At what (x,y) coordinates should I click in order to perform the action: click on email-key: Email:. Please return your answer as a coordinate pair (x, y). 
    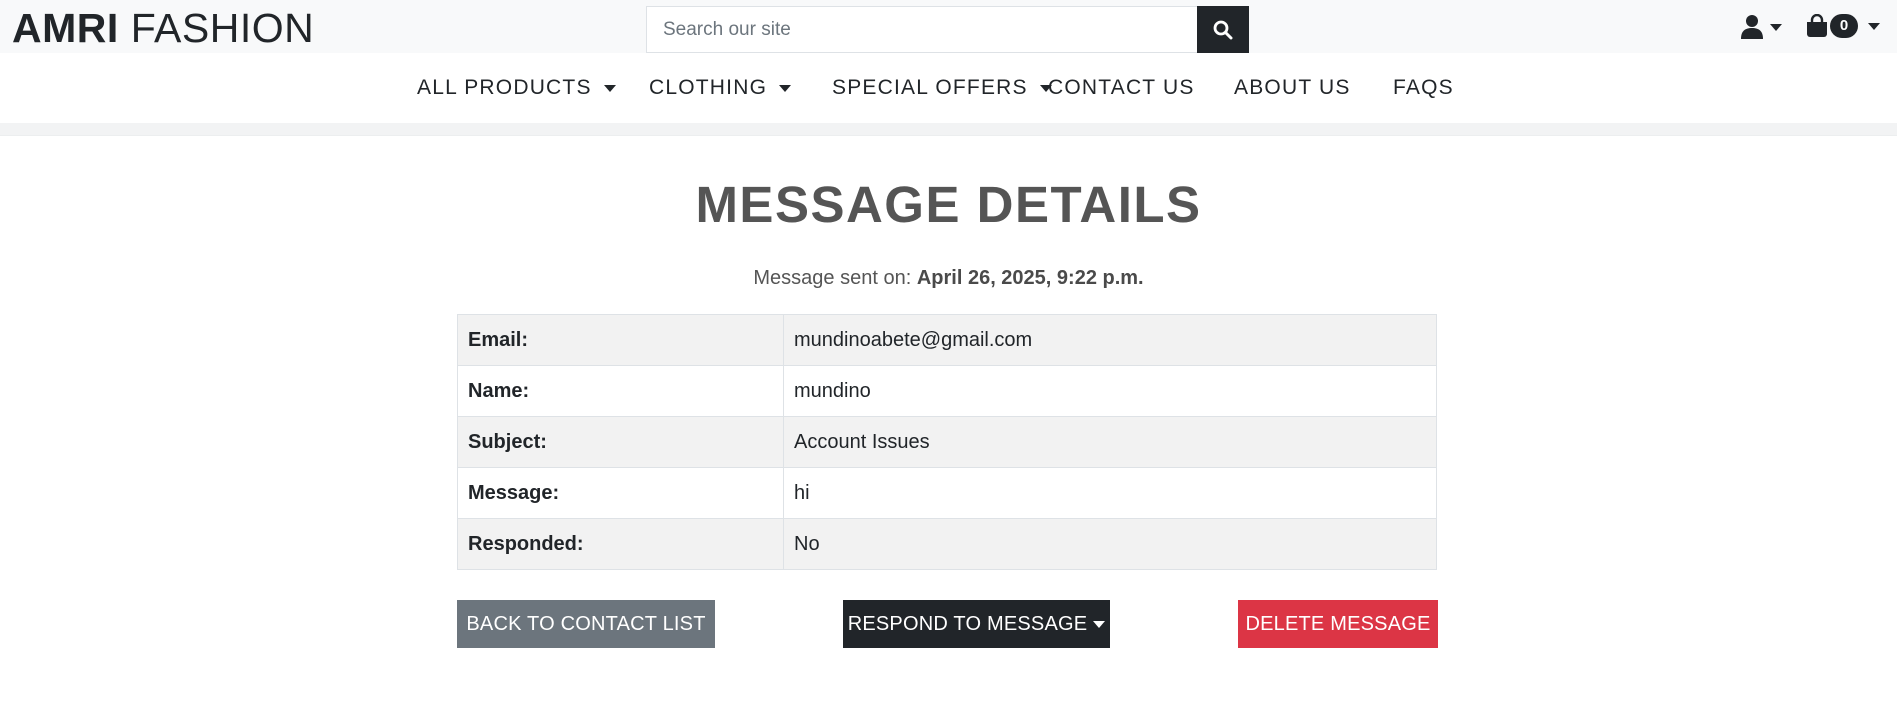
    Looking at the image, I should click on (620, 340).